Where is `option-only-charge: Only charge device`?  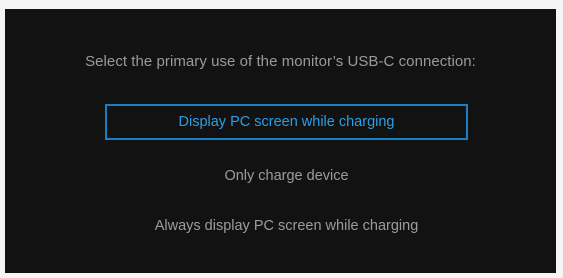
option-only-charge: Only charge device is located at coordinates (286, 176).